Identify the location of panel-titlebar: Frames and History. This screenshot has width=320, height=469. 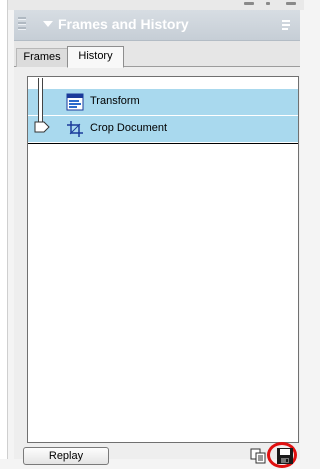
(157, 25).